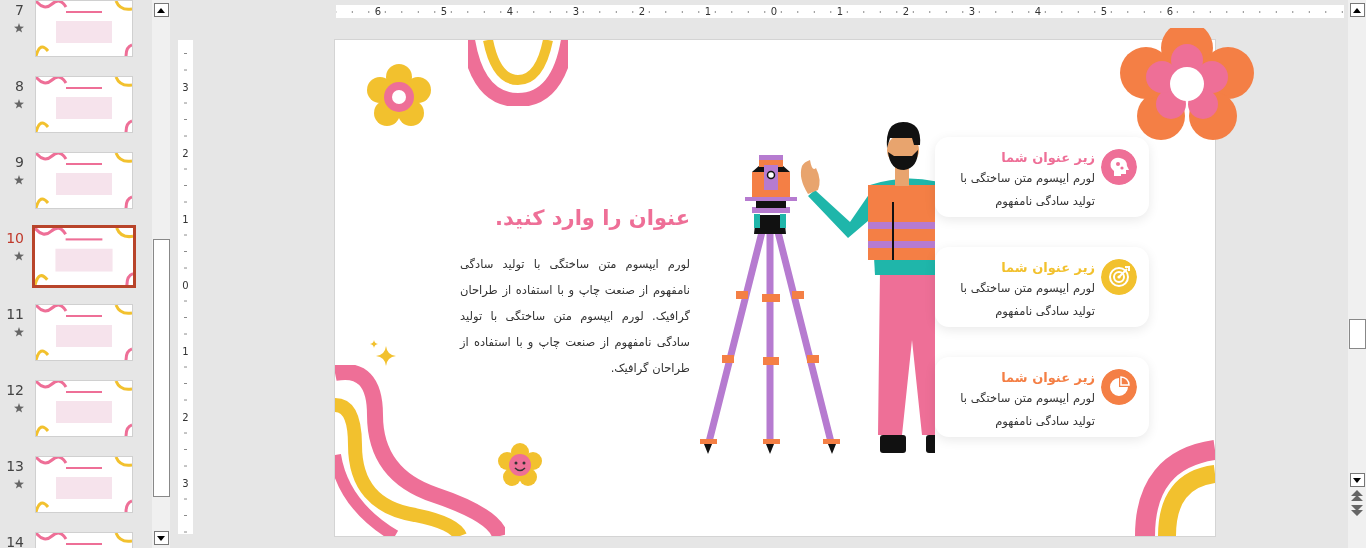 This screenshot has height=548, width=1366. What do you see at coordinates (84, 256) in the screenshot?
I see `slide-thumbnail` at bounding box center [84, 256].